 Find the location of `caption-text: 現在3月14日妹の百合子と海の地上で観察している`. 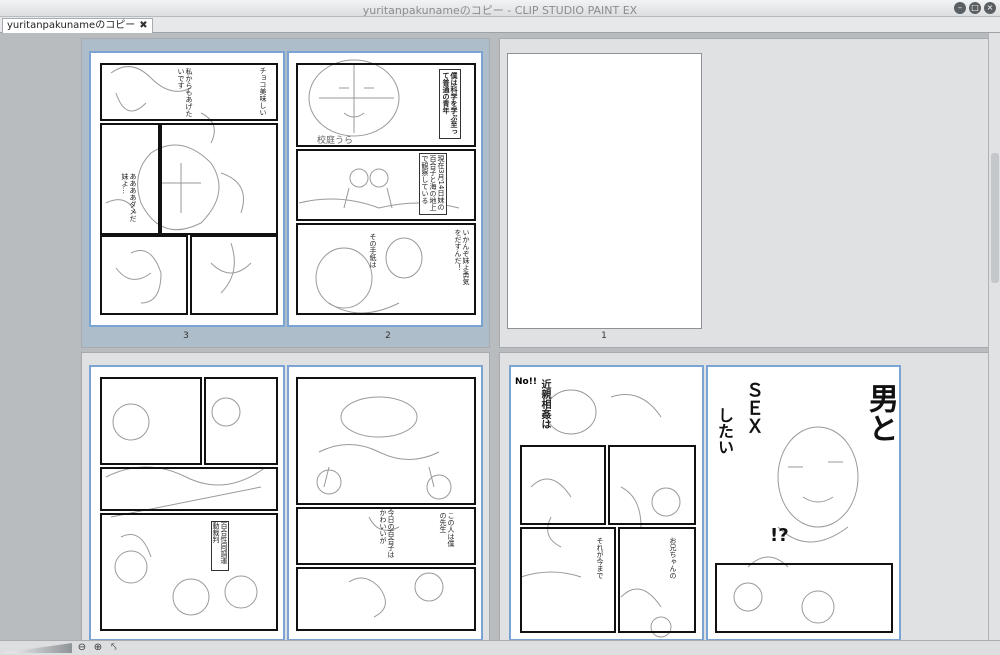

caption-text: 現在3月14日妹の百合子と海の地上で観察している is located at coordinates (433, 184).